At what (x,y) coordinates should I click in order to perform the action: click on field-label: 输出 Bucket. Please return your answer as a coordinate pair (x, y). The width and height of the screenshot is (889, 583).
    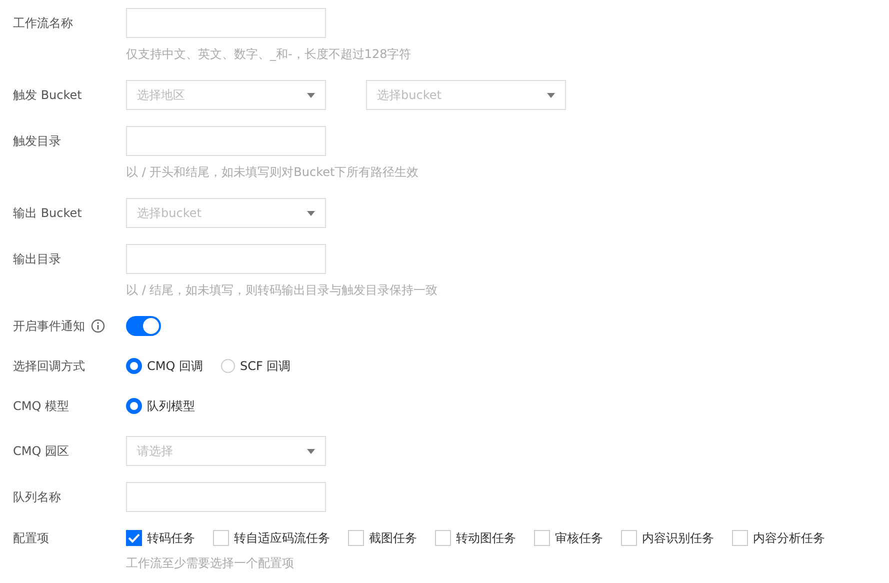
    Looking at the image, I should click on (47, 213).